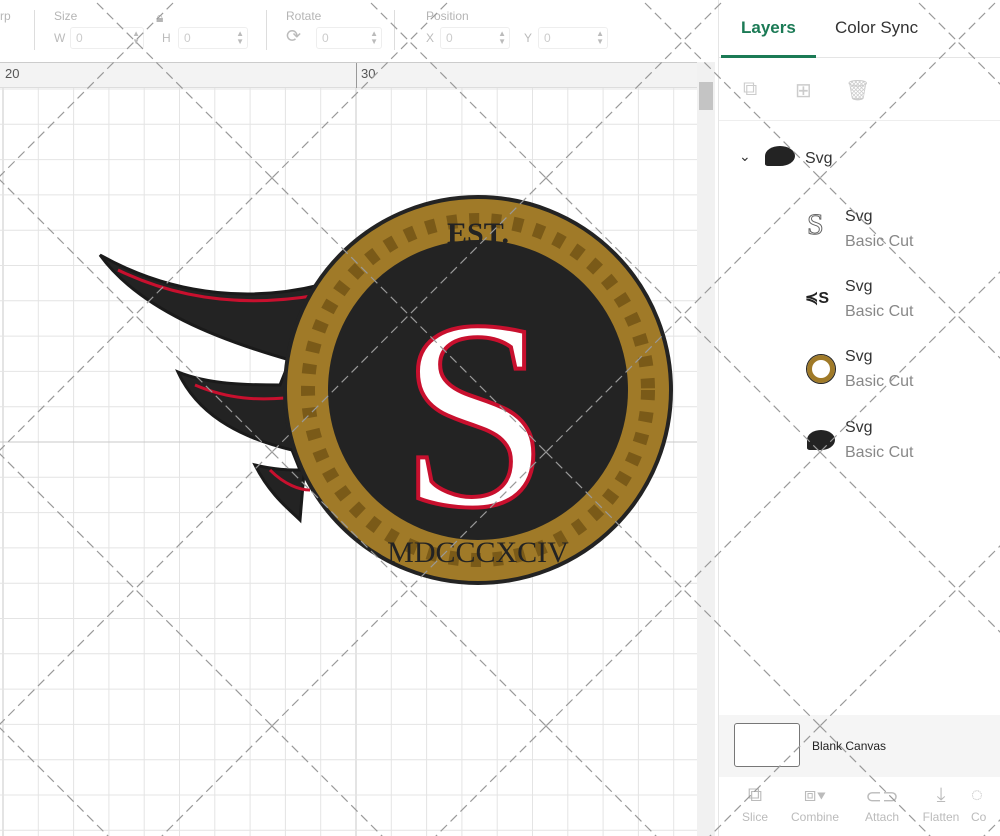  I want to click on attach-icon: ⊂⊃, so click(882, 797).